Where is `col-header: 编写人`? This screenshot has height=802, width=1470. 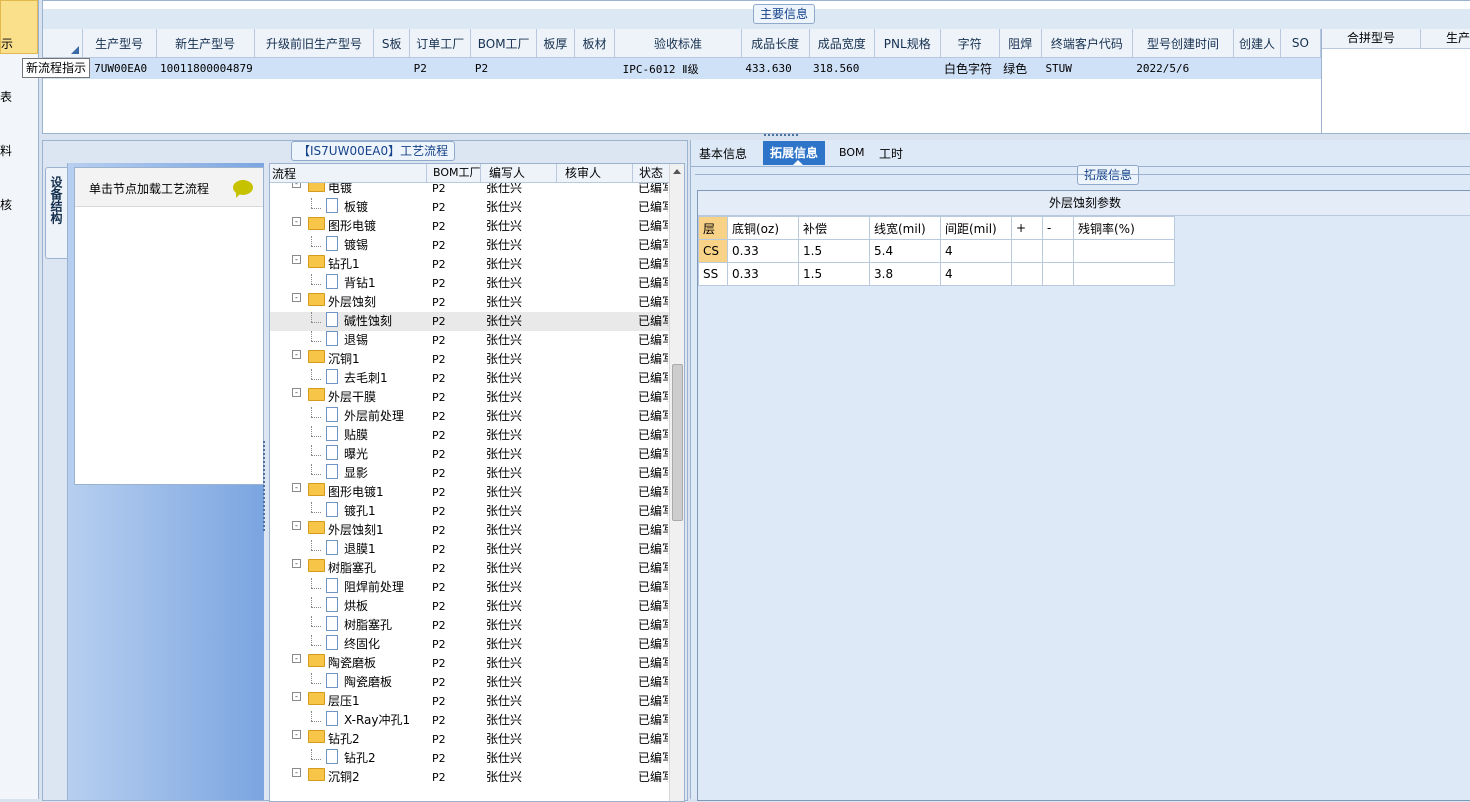
col-header: 编写人 is located at coordinates (502, 173).